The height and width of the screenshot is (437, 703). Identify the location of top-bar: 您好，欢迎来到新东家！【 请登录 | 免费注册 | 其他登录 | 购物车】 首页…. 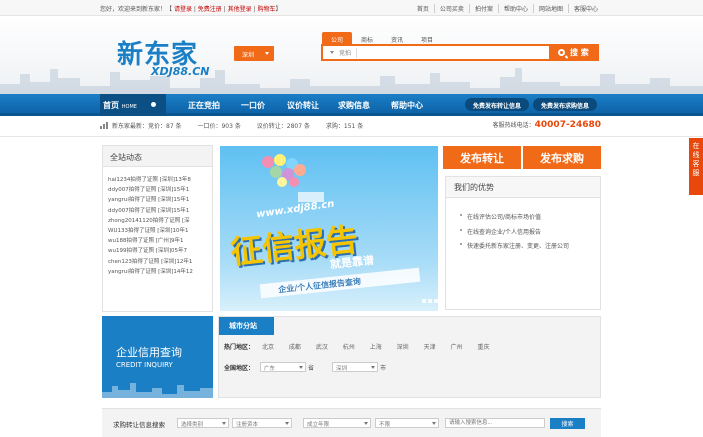
(351, 8).